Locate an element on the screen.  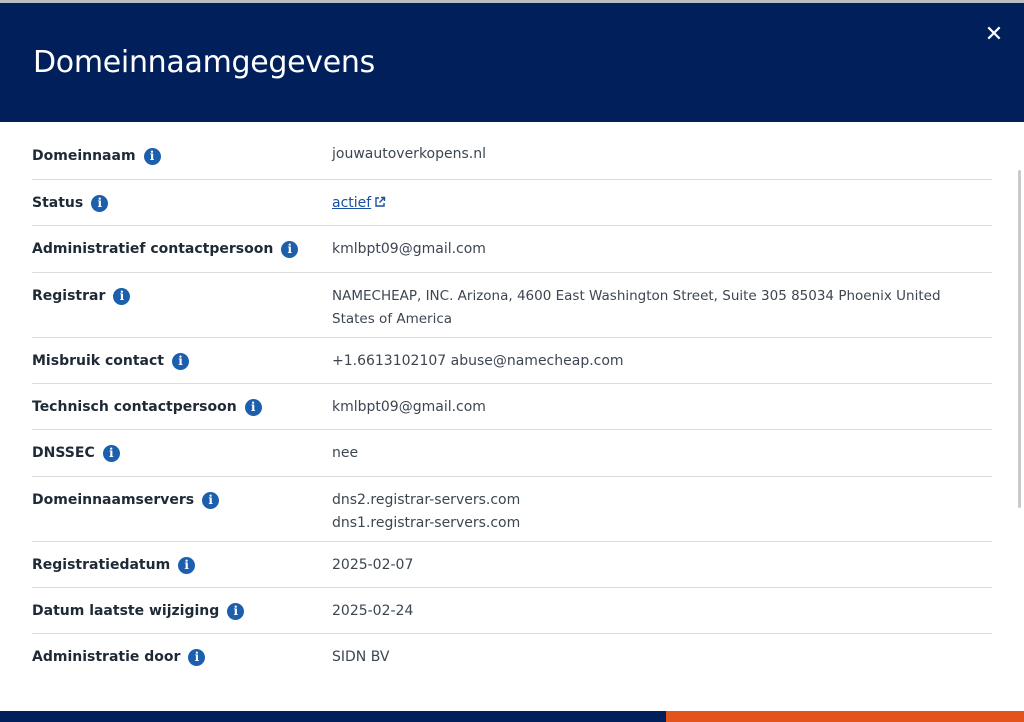
row-domeinnaam: Domeinnaam i jouwautoverkopens.nl is located at coordinates (512, 156).